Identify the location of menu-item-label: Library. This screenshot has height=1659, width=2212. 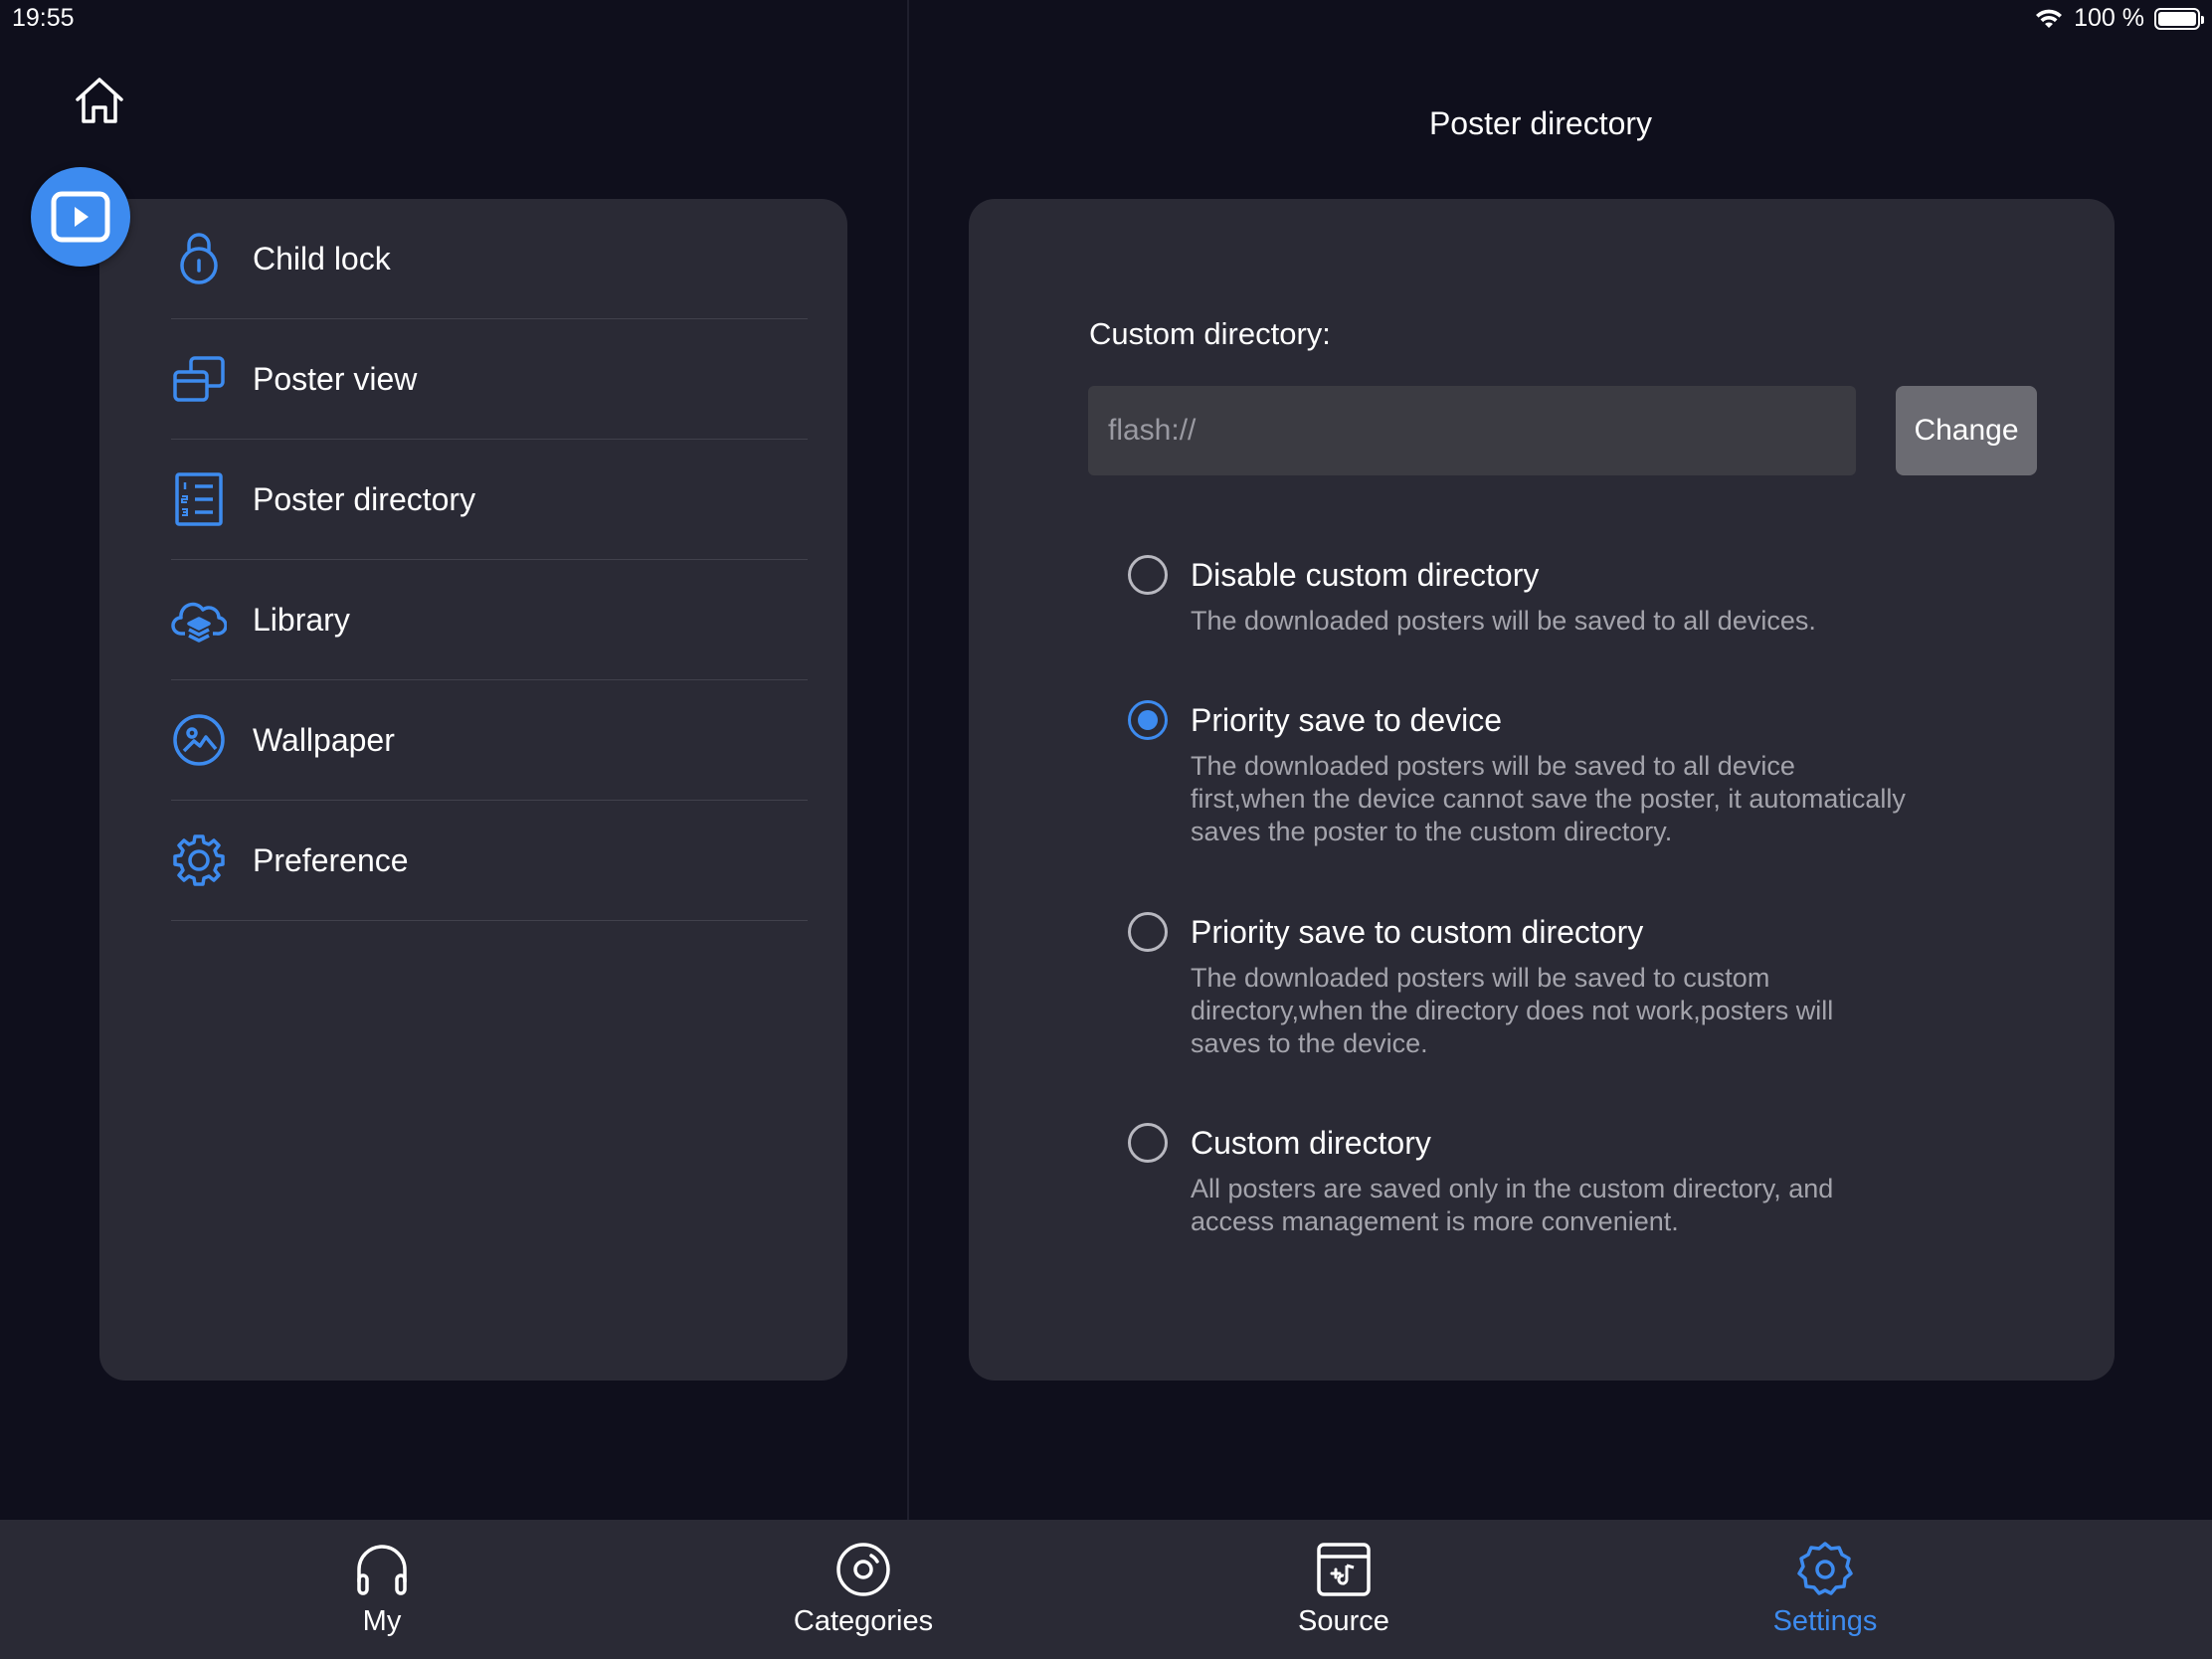
(301, 619).